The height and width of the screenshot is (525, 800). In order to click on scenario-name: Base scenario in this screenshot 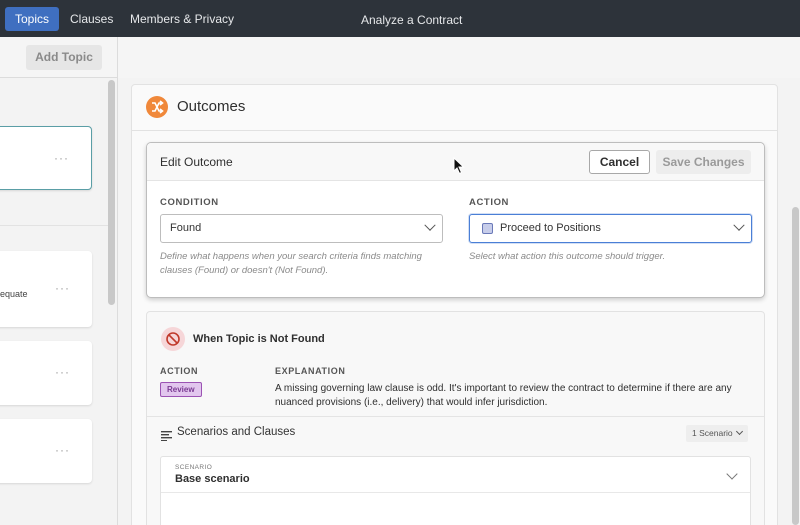, I will do `click(212, 479)`.